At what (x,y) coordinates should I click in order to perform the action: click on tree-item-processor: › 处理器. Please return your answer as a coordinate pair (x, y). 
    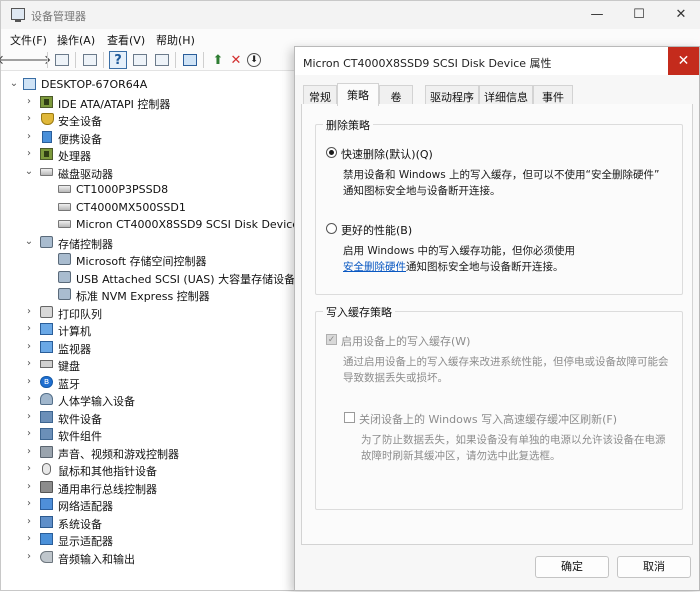
    Looking at the image, I should click on (151, 154).